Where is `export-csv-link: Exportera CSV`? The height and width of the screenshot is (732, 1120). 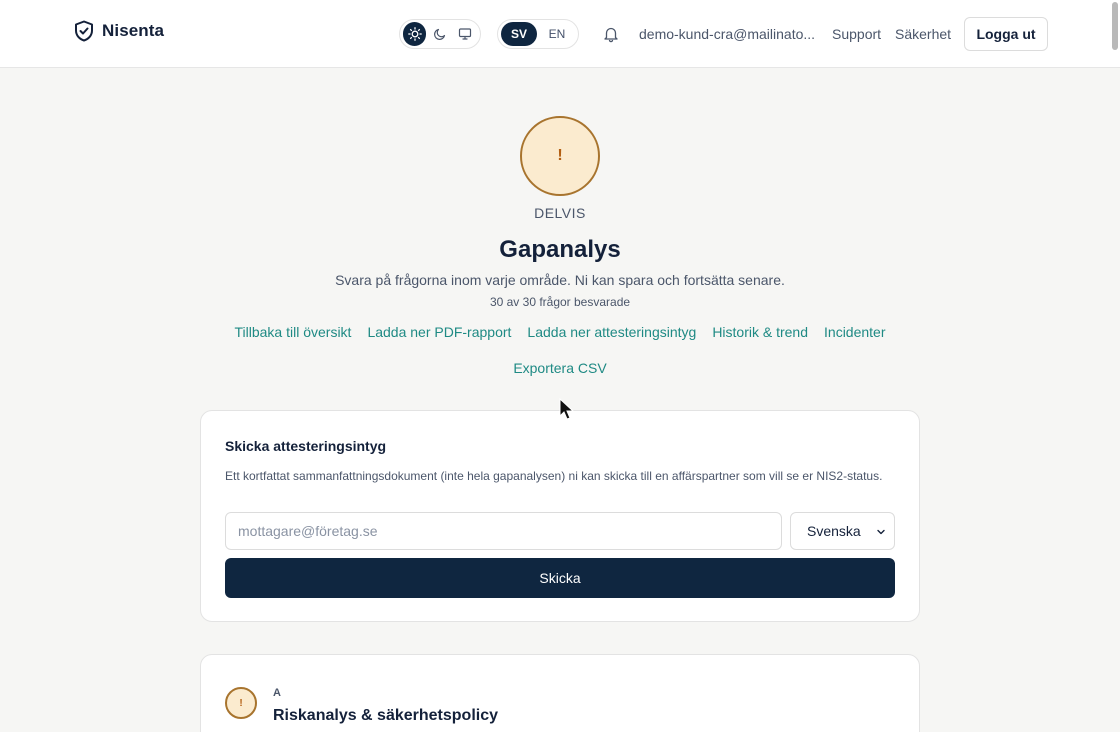 export-csv-link: Exportera CSV is located at coordinates (559, 368).